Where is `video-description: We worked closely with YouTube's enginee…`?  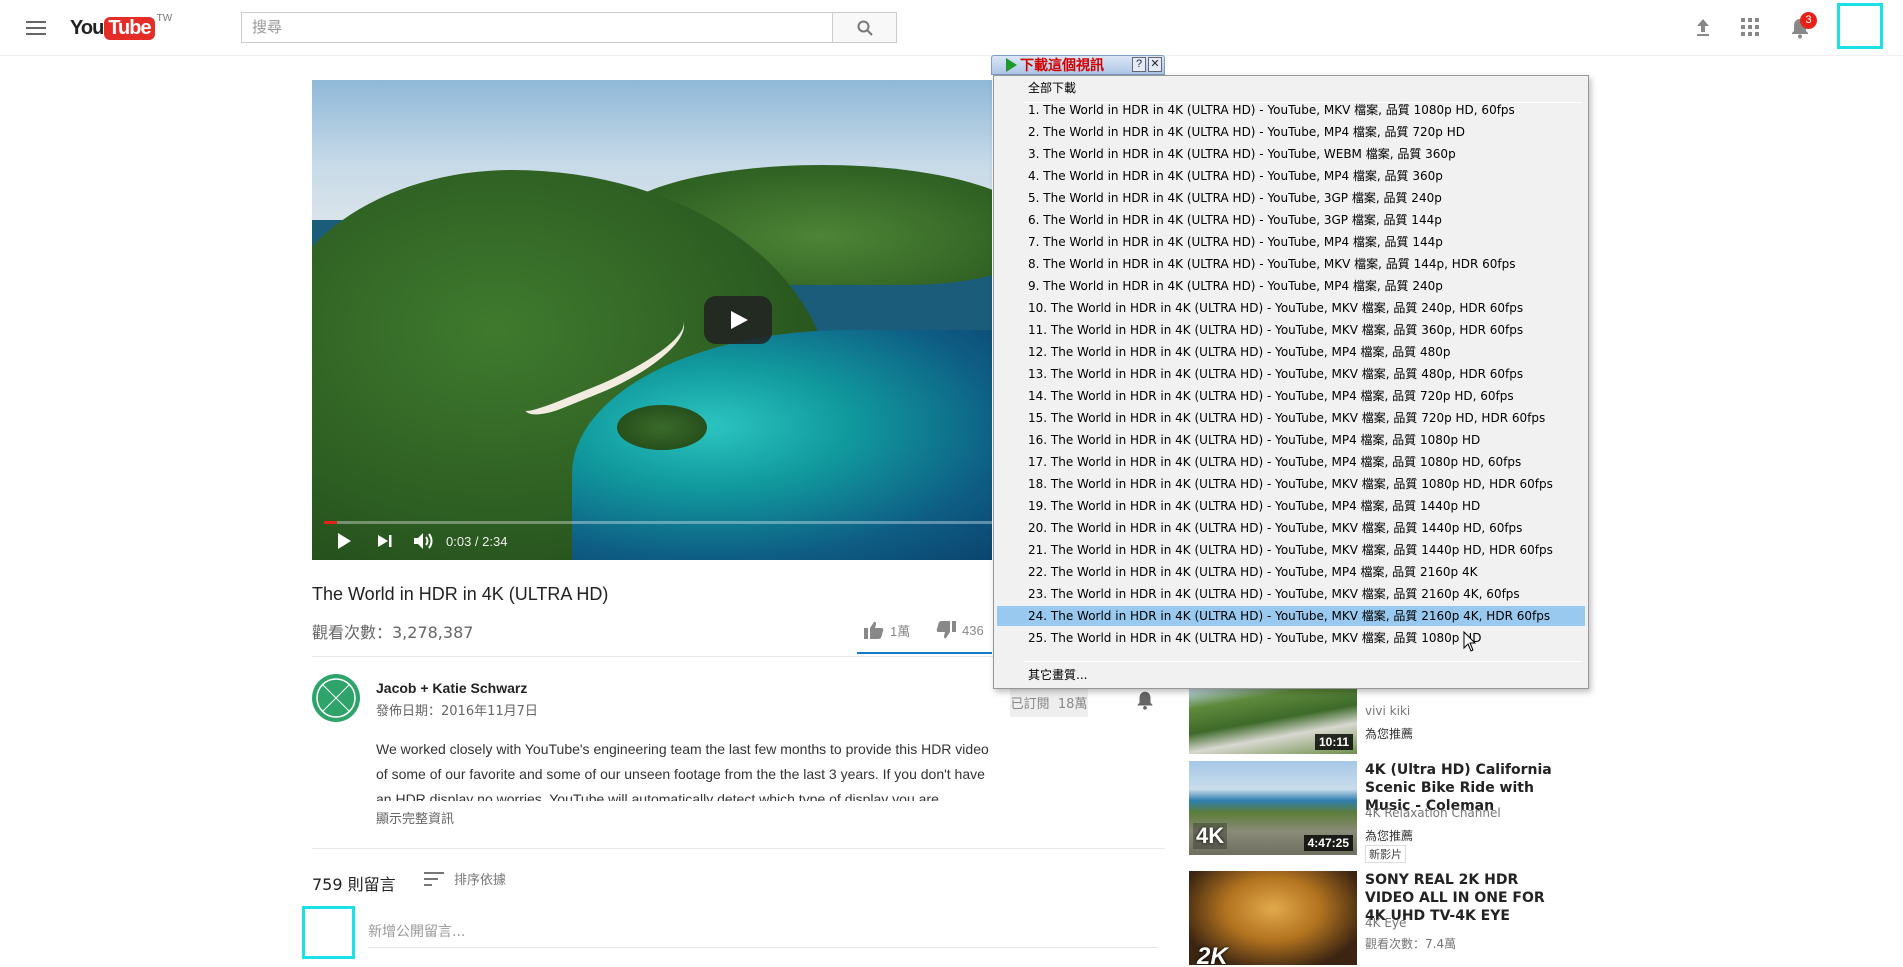
video-description: We worked closely with YouTube's enginee… is located at coordinates (682, 771).